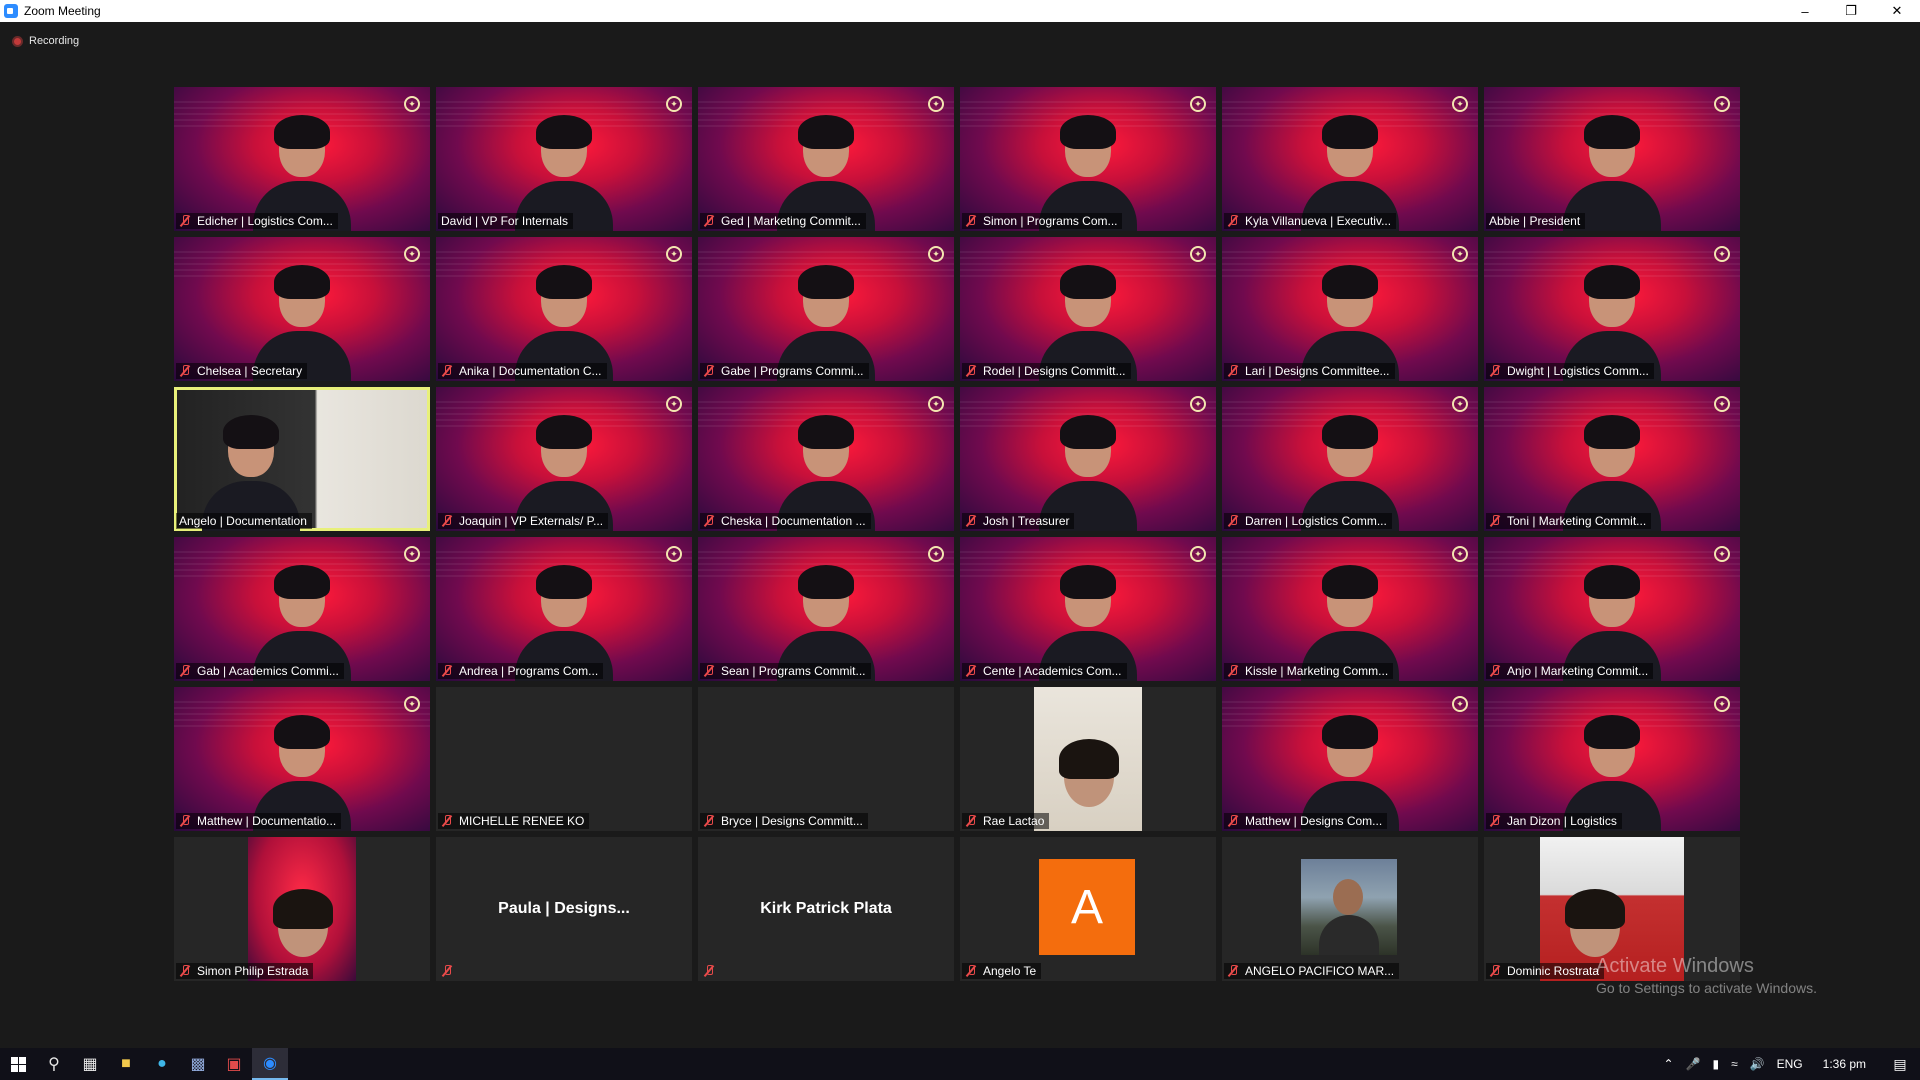 The width and height of the screenshot is (1920, 1080). I want to click on task-view-icon: ▦, so click(90, 1064).